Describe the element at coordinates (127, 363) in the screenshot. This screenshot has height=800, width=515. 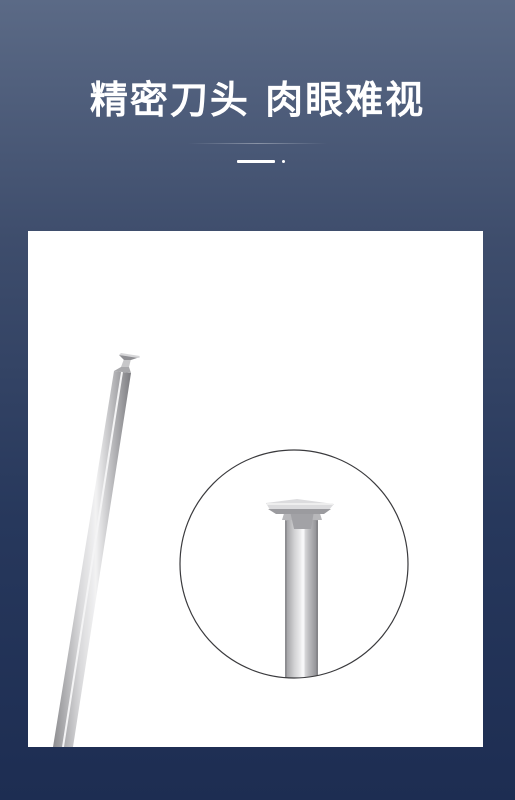
I see `bit-tip` at that location.